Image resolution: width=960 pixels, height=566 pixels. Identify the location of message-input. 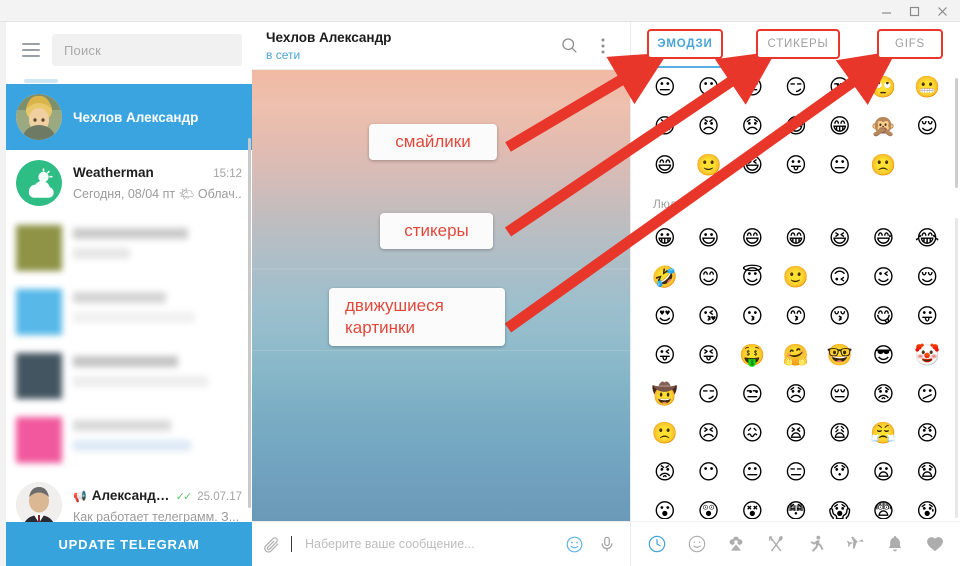
(424, 544).